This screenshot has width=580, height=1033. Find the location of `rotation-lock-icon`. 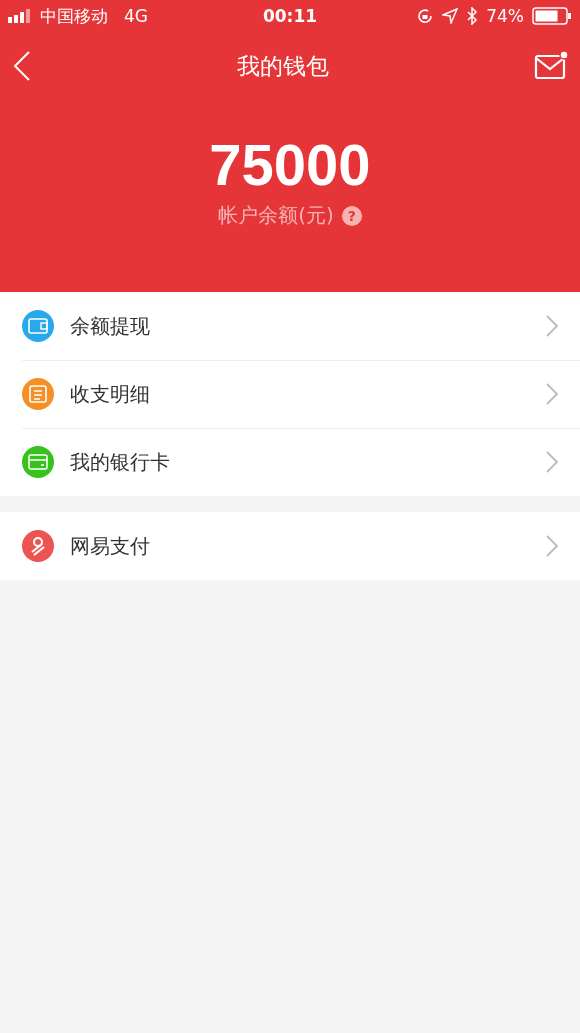

rotation-lock-icon is located at coordinates (425, 16).